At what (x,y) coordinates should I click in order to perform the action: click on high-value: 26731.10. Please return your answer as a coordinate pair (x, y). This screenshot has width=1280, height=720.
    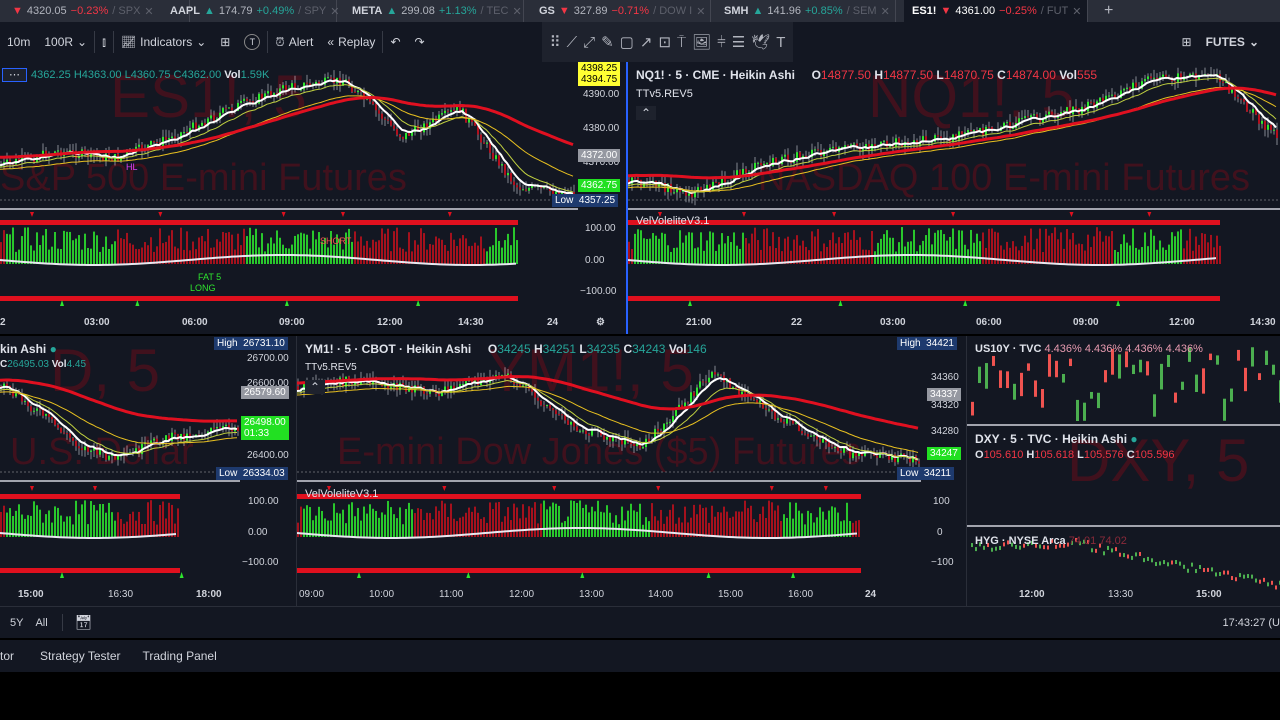
    Looking at the image, I should click on (264, 343).